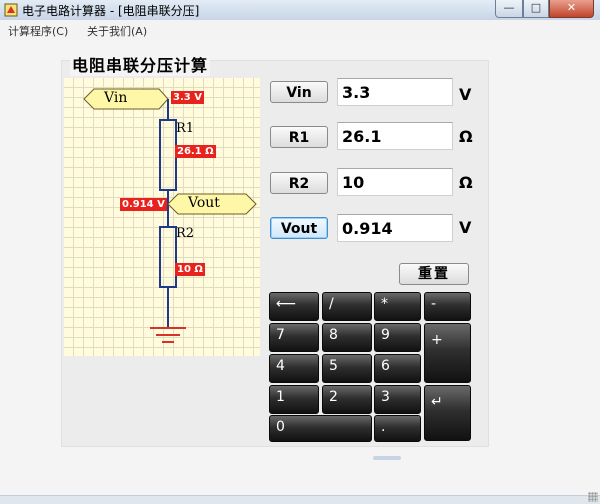 This screenshot has width=600, height=504. I want to click on menu-item-calculator: 计算程序(C), so click(38, 31).